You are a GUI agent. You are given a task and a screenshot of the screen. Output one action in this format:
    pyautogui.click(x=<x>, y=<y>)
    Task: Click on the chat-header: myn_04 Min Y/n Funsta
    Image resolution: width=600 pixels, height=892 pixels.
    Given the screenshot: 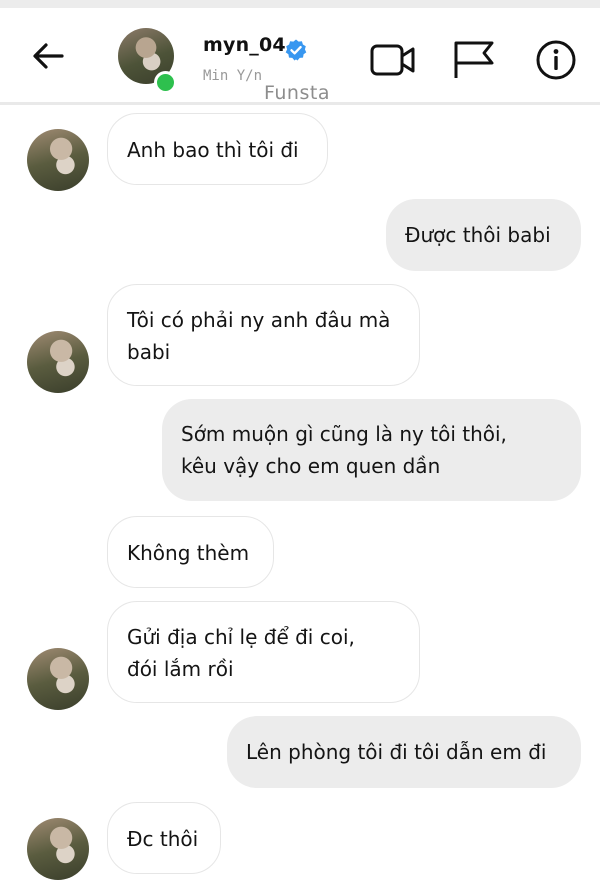 What is the action you would take?
    pyautogui.click(x=300, y=56)
    